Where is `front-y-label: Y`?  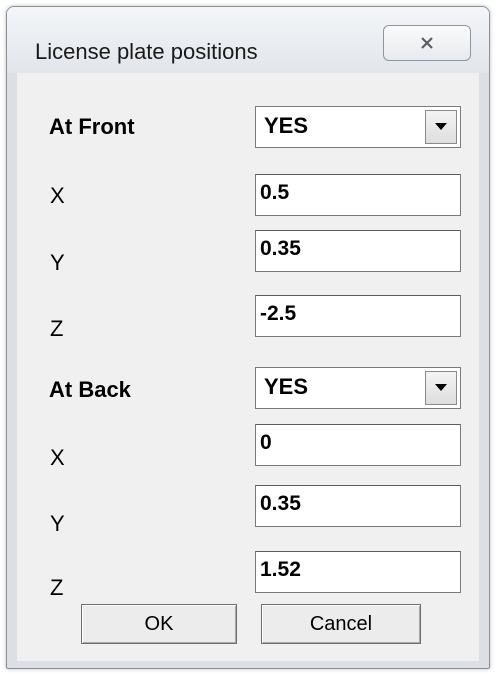 front-y-label: Y is located at coordinates (57, 262).